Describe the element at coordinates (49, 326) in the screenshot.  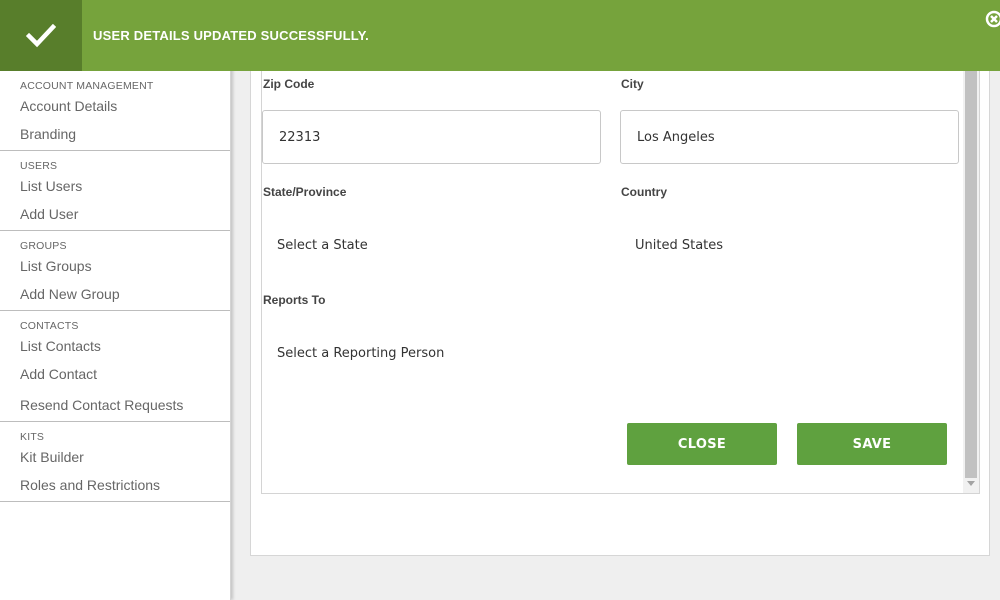
I see `nav-heading-contacts: CONTACTS` at that location.